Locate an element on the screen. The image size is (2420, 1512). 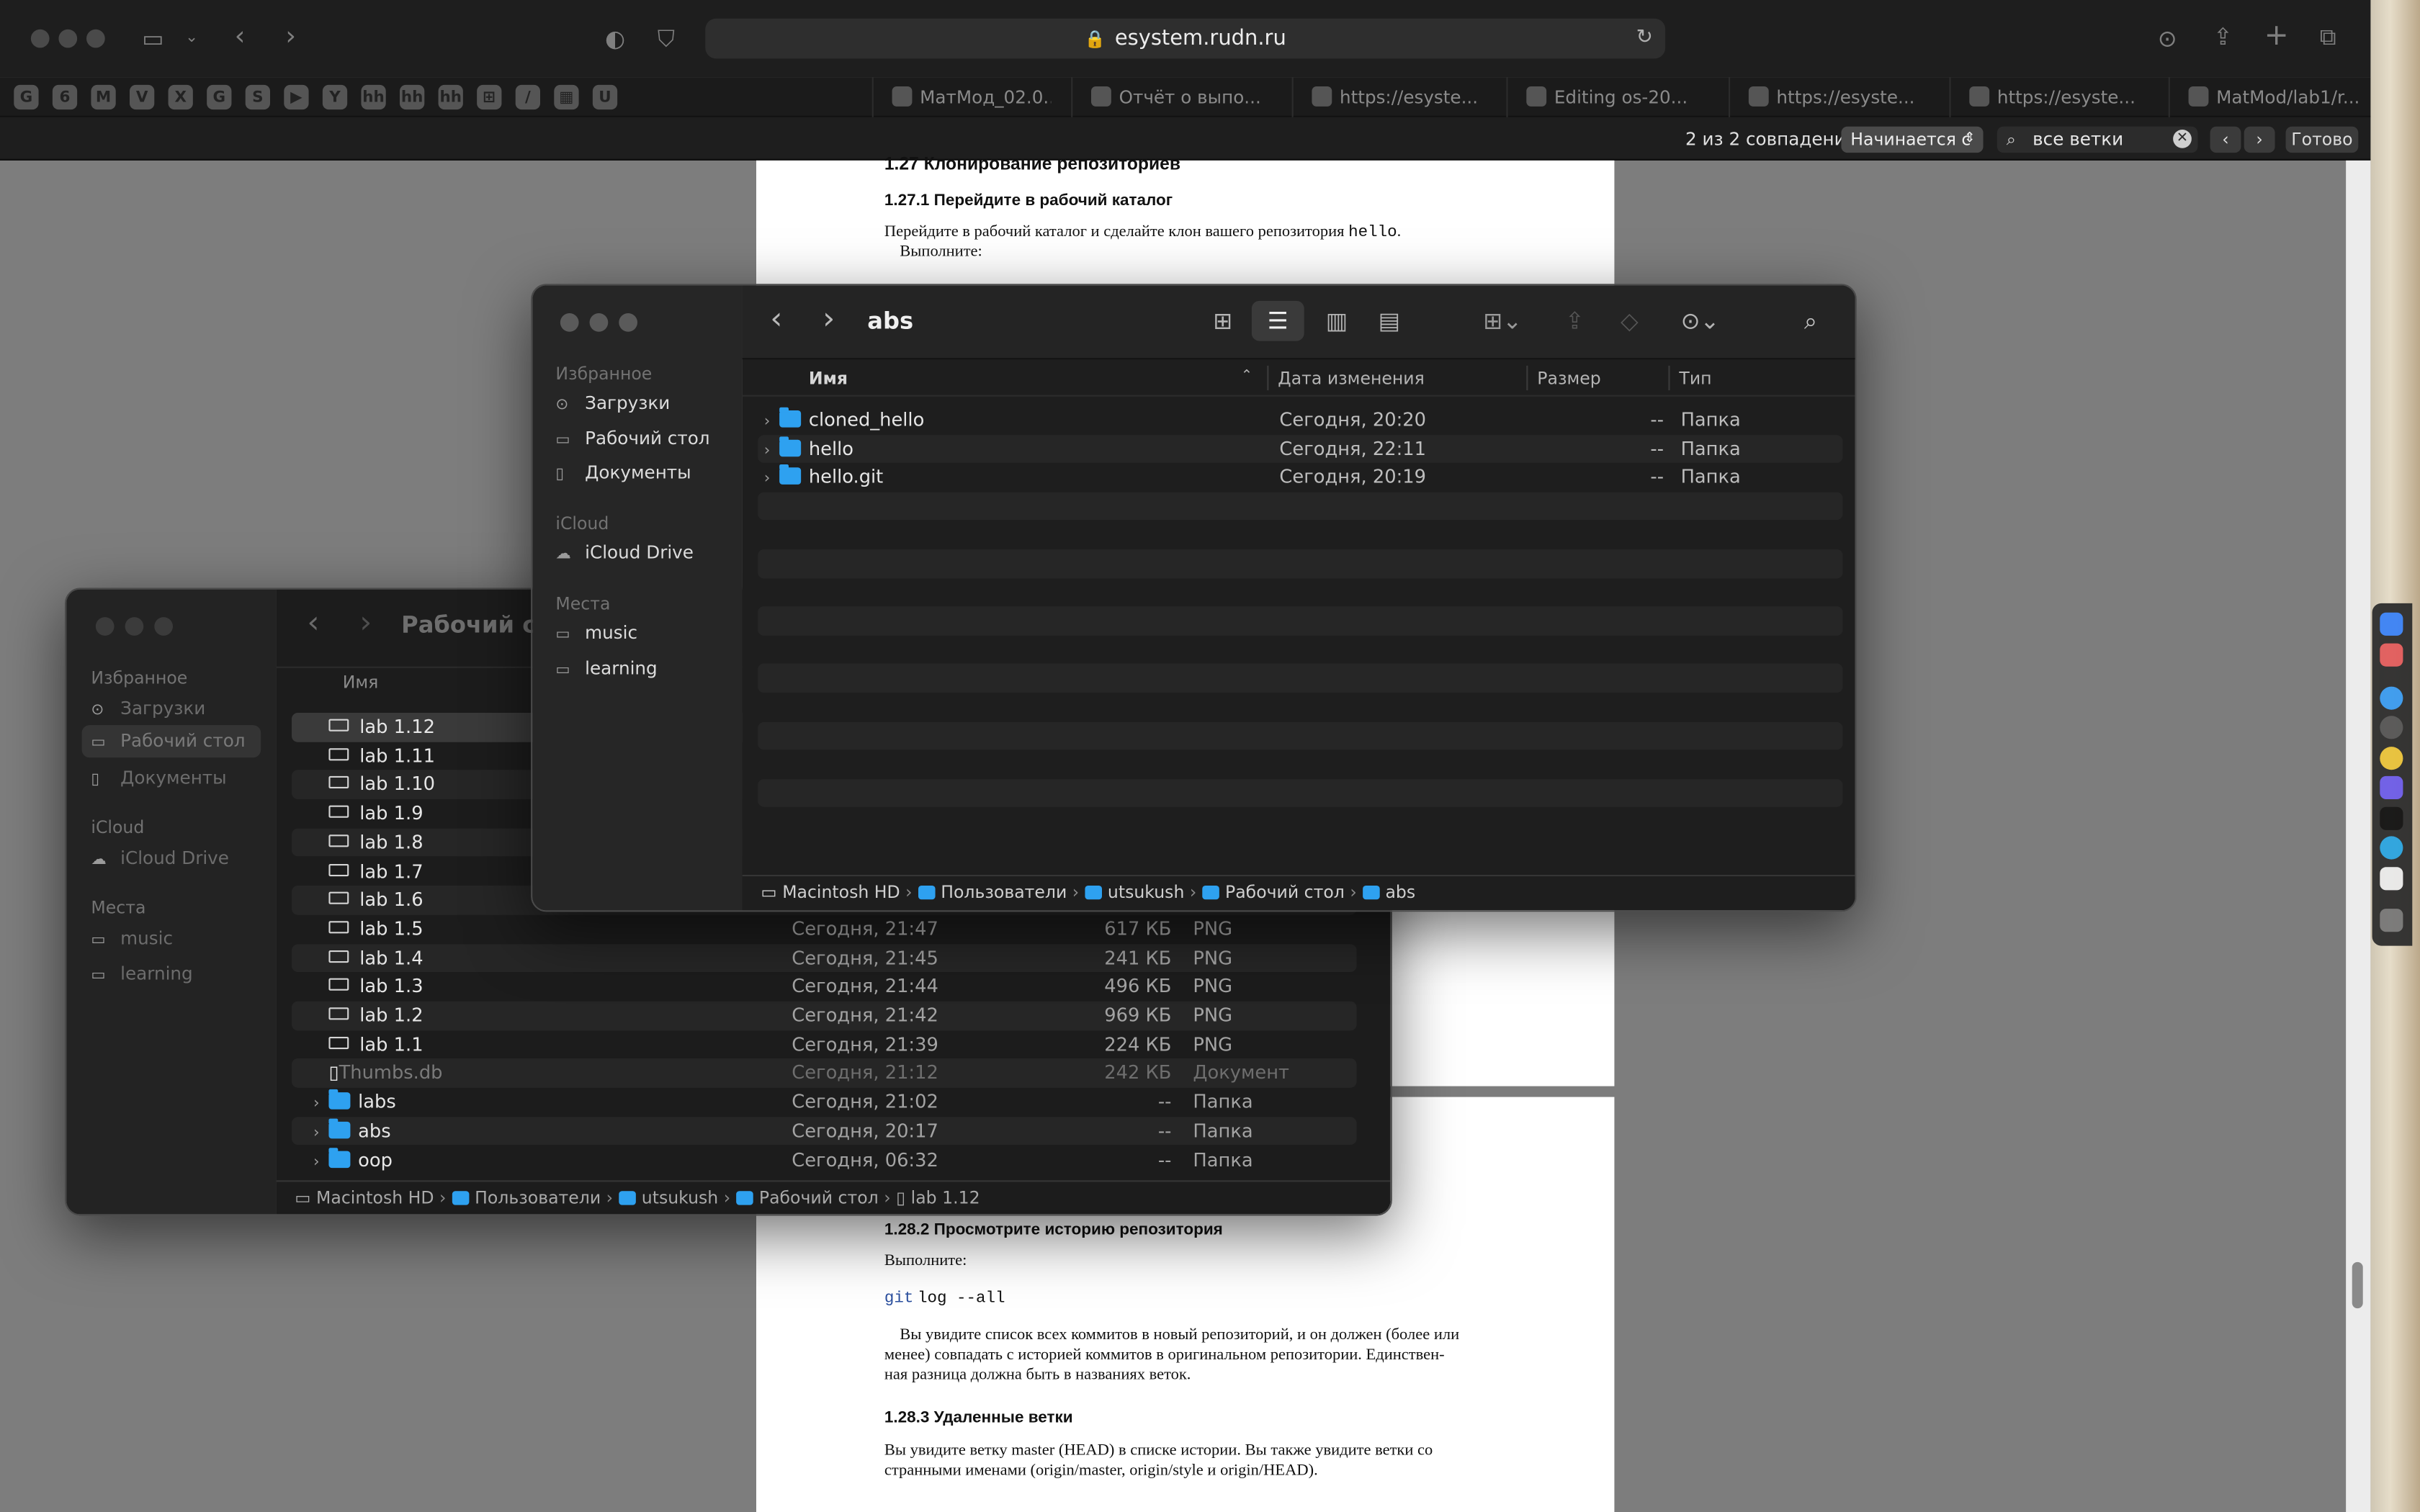
pinned-tab-icon: V is located at coordinates (142, 97).